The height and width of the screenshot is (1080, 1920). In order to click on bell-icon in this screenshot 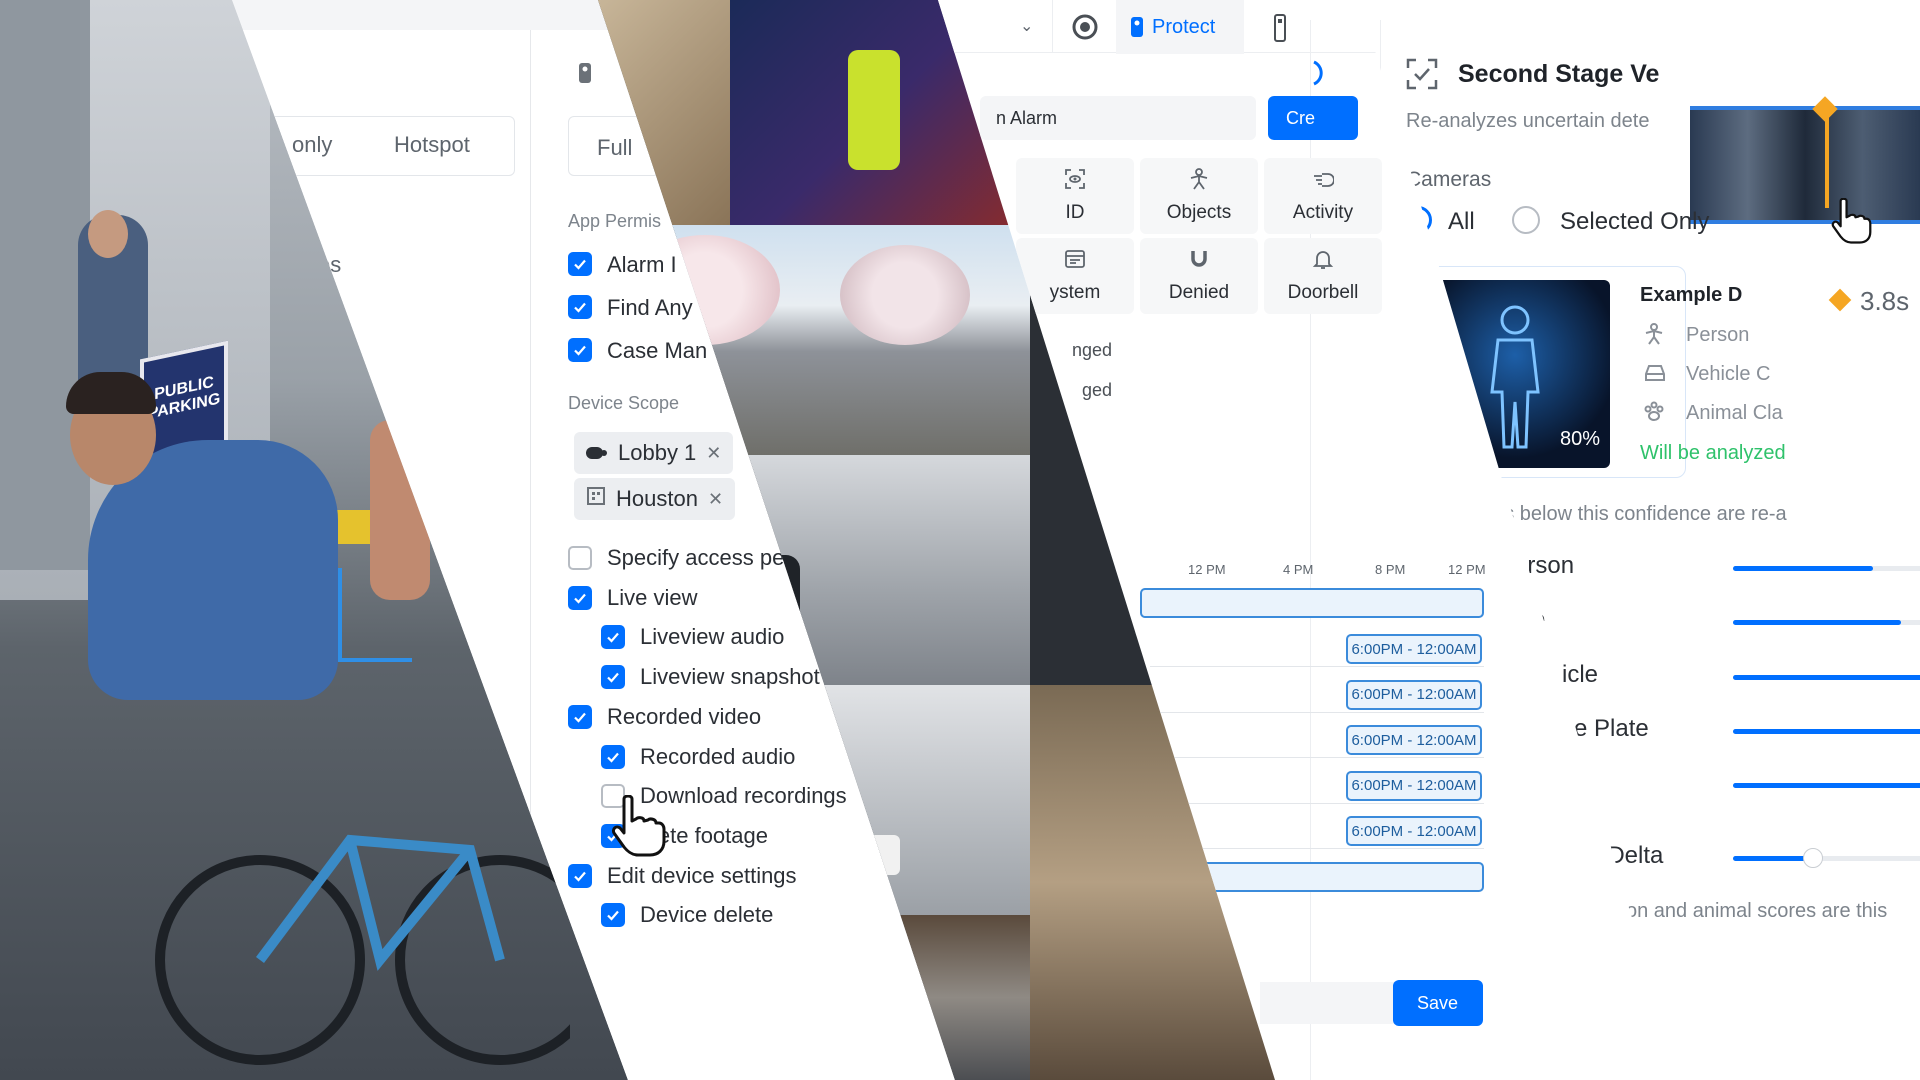, I will do `click(1323, 262)`.